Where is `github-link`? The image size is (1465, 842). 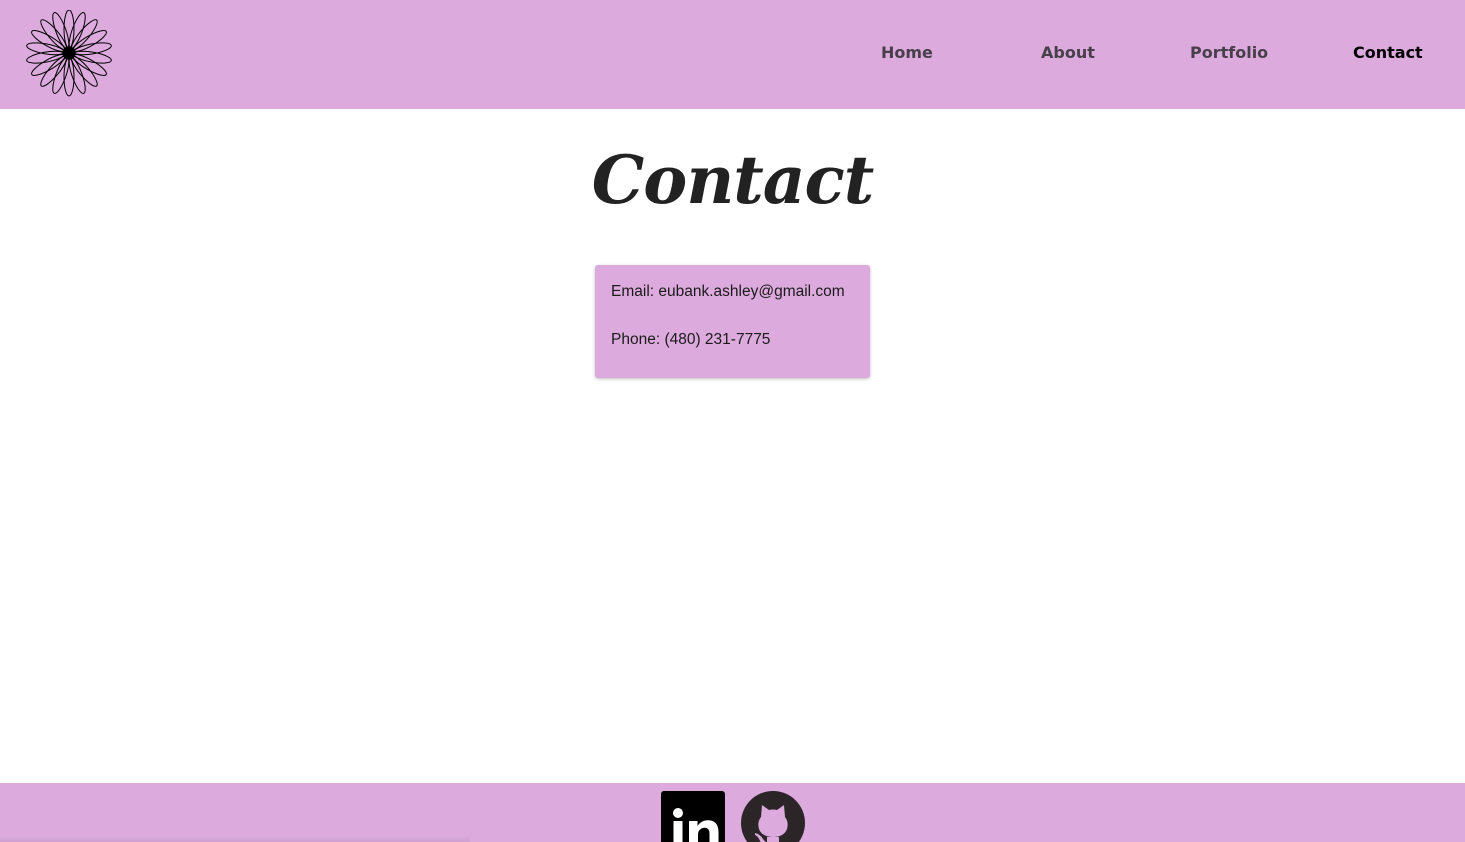
github-link is located at coordinates (773, 816).